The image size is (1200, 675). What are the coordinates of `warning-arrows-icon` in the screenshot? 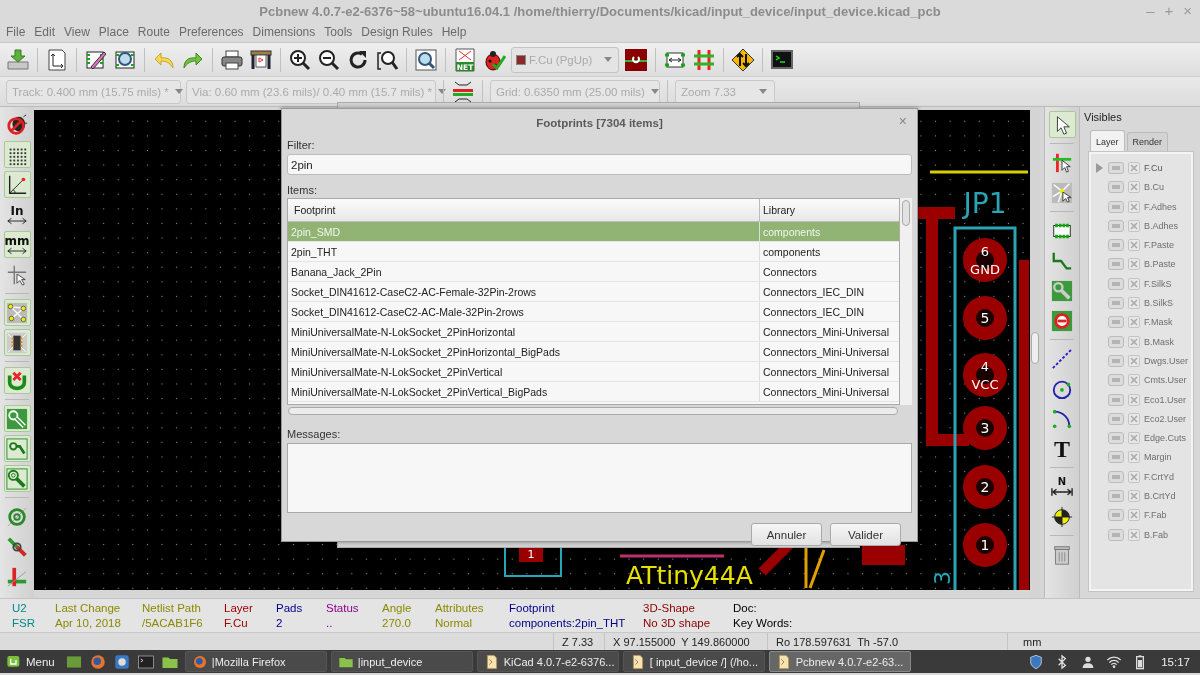 It's located at (743, 59).